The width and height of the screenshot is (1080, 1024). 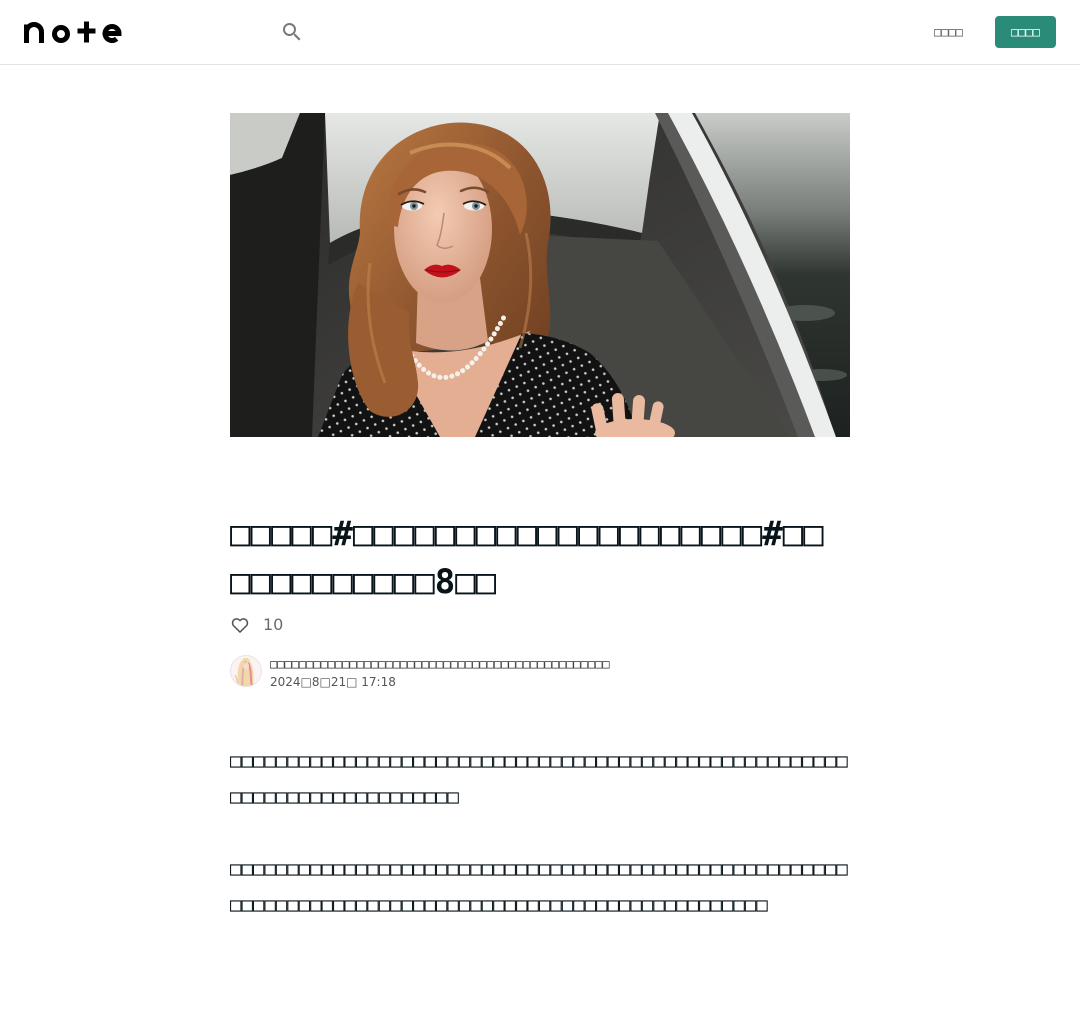 I want to click on note-logo, so click(x=73, y=32).